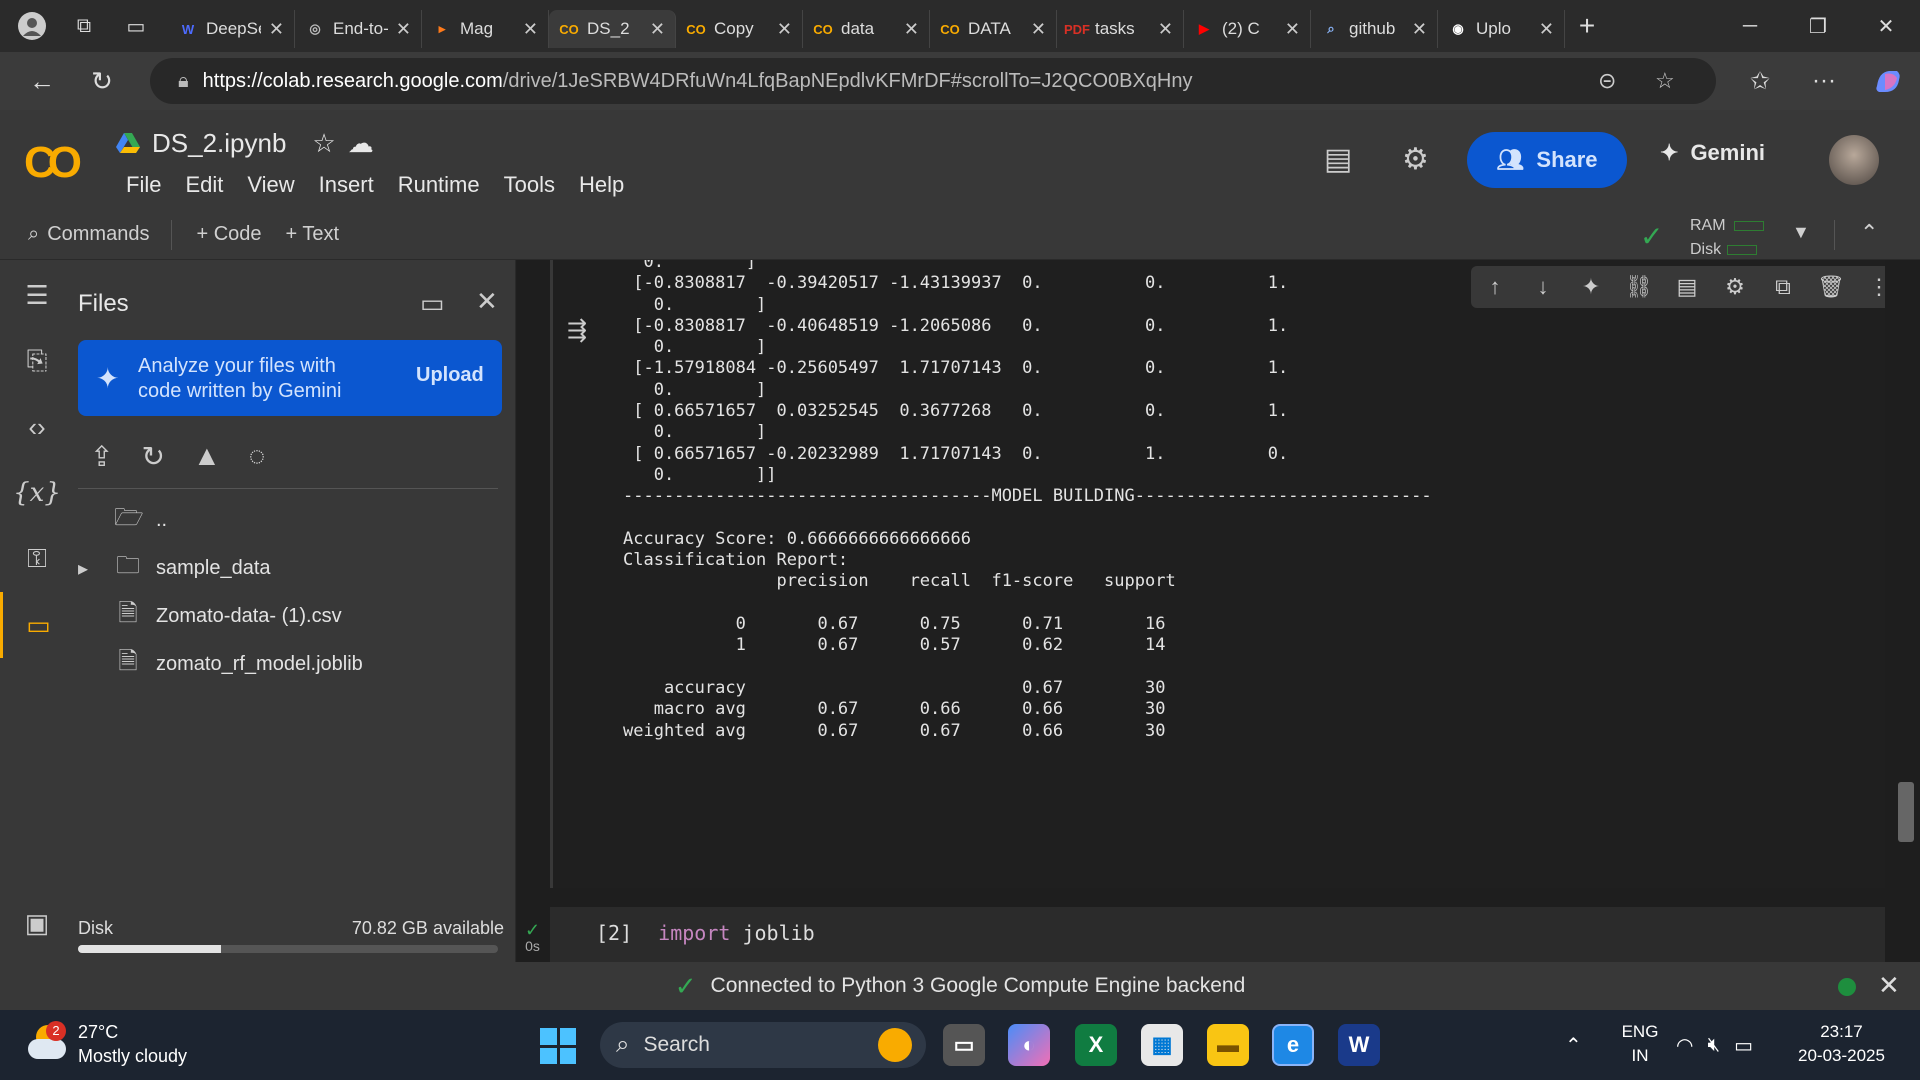  I want to click on hide-files-icon: ◌, so click(257, 456).